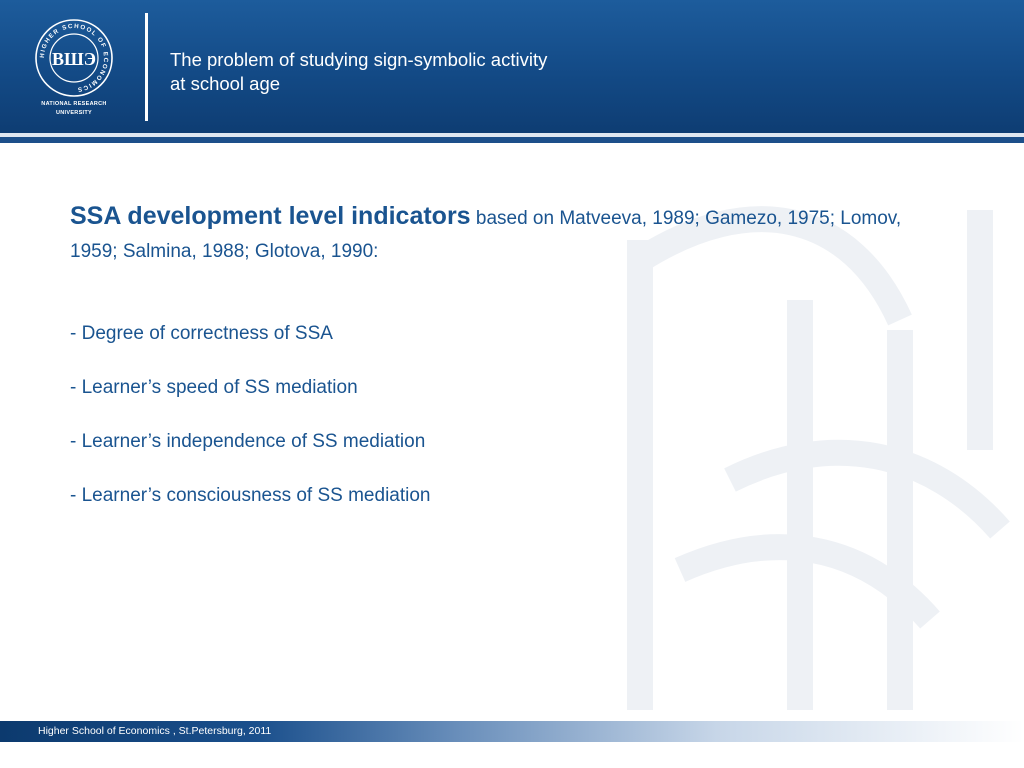 The image size is (1024, 768). I want to click on list-item: - Learner’s independence of SS mediation, so click(248, 441).